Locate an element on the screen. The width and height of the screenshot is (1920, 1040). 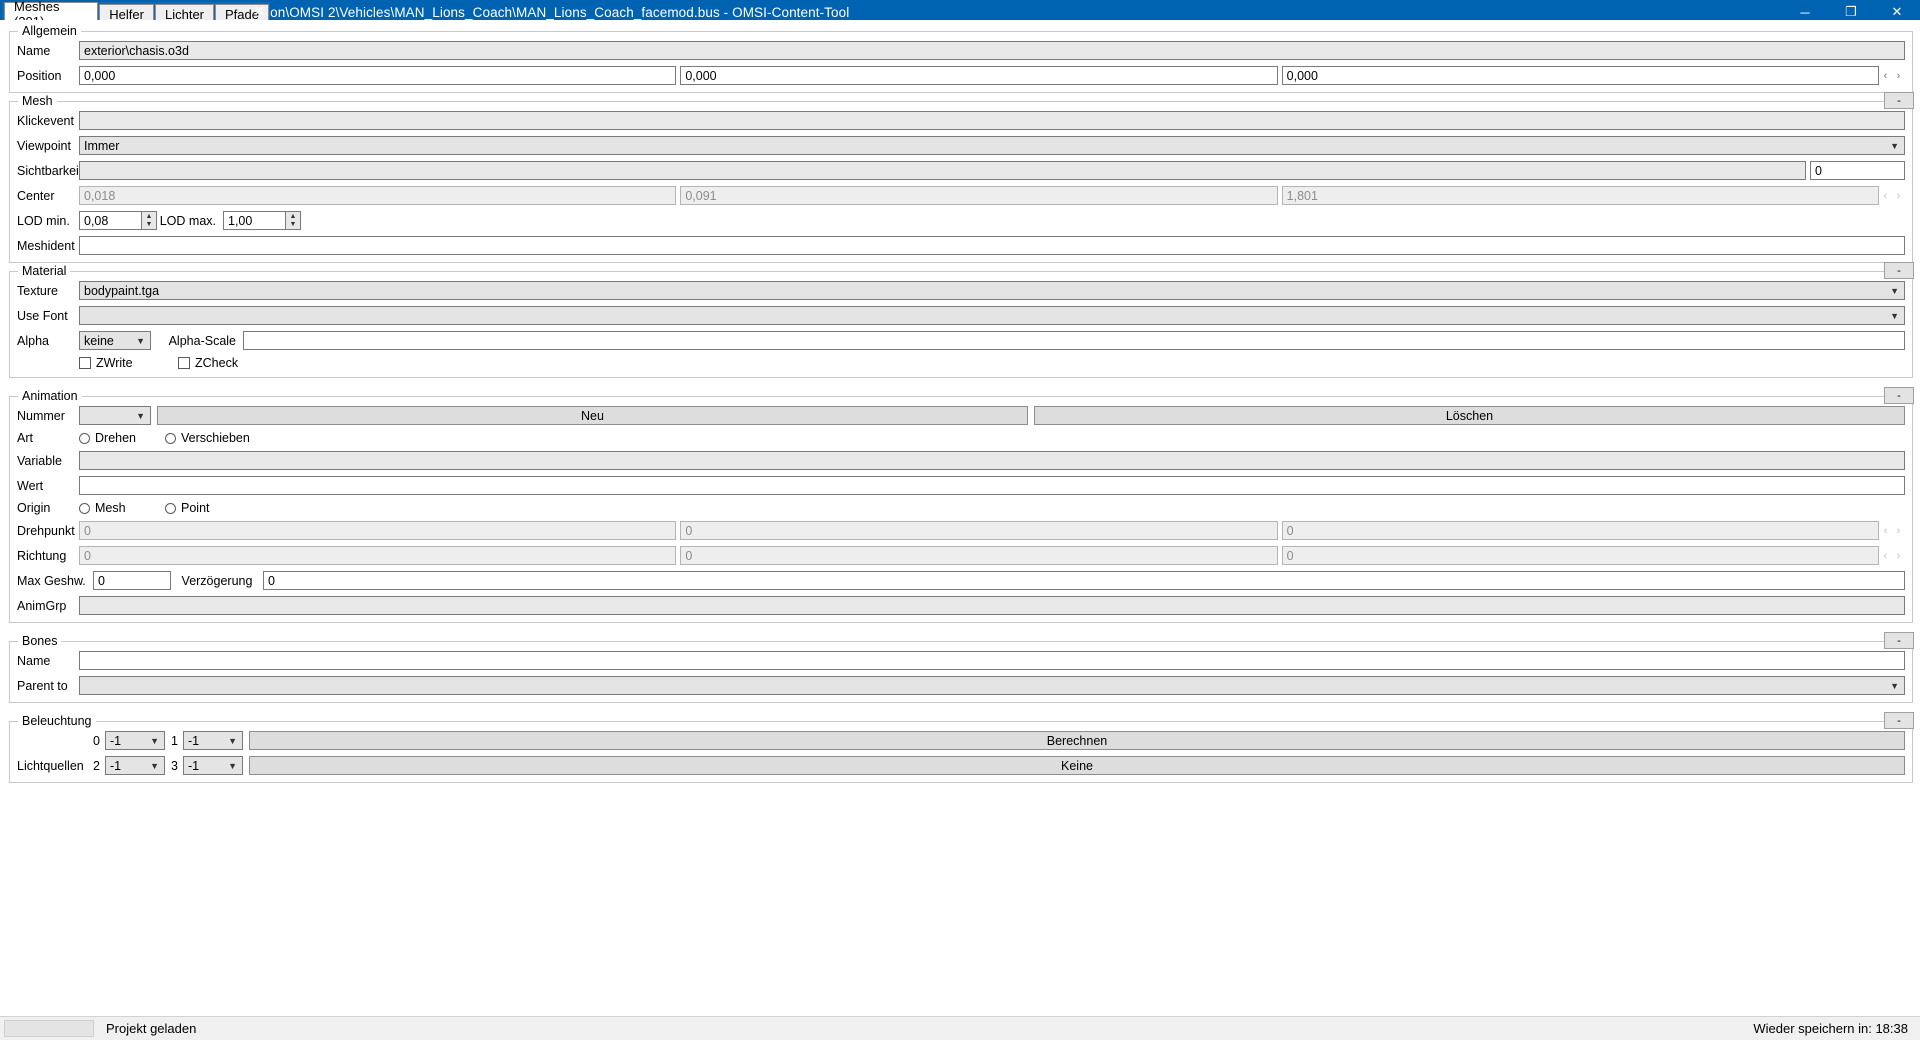
row-lichtquellen-bottom: Lichtquellen 2 -1 ▼ 3 -1 ▼ Keine is located at coordinates (961, 765).